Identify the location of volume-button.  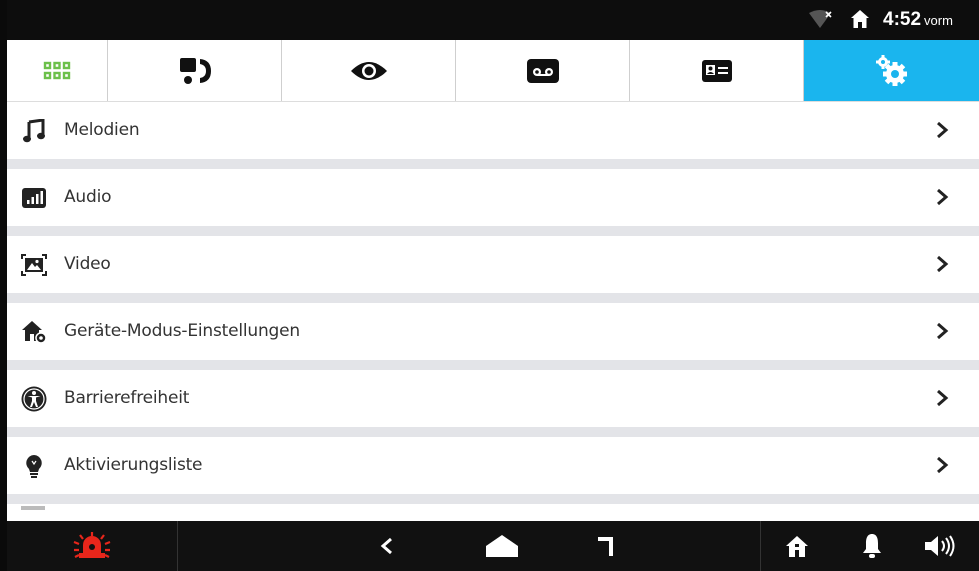
(942, 546).